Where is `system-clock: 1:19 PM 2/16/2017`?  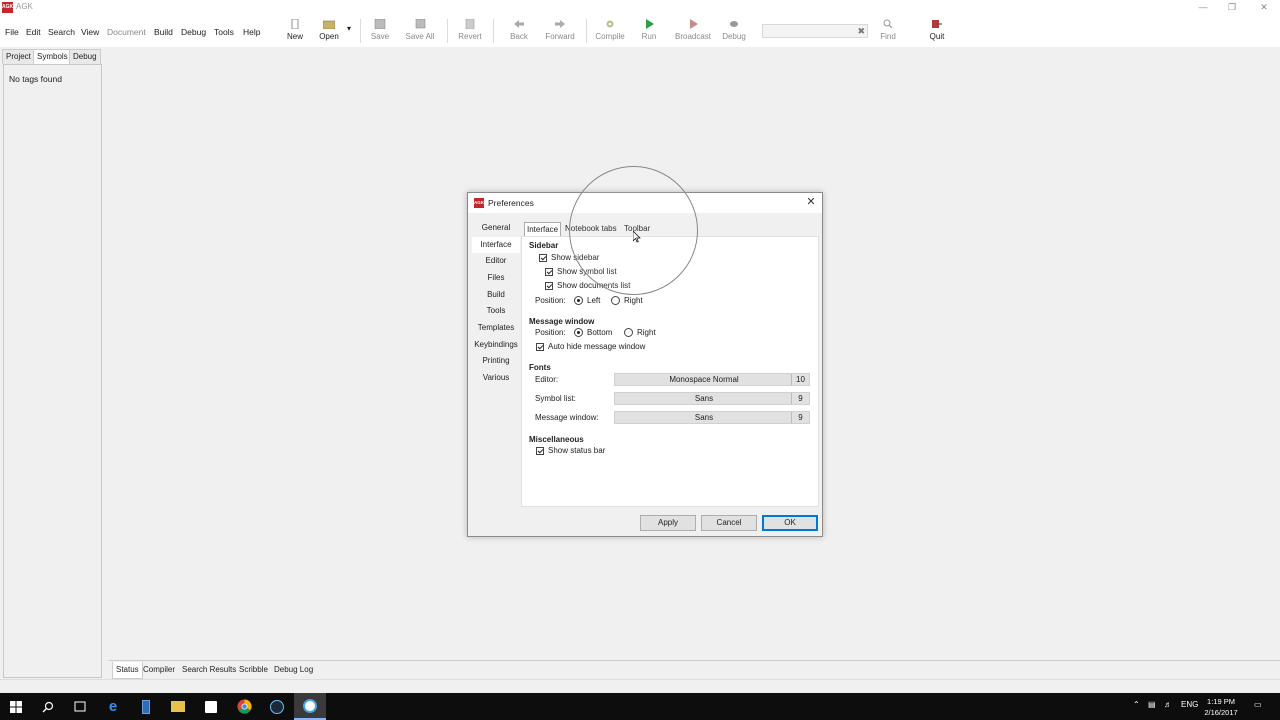 system-clock: 1:19 PM 2/16/2017 is located at coordinates (1221, 707).